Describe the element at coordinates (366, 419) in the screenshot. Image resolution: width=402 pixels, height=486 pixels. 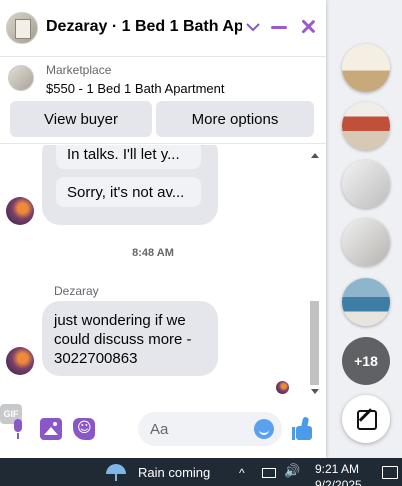
I see `compose-icon` at that location.